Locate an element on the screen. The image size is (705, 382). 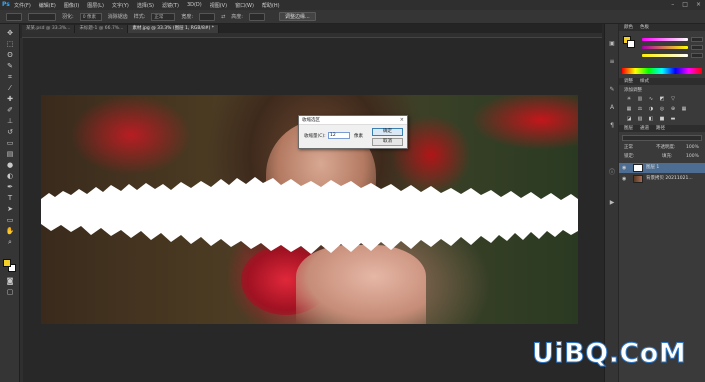
tab-paths: 路径 is located at coordinates (660, 128).